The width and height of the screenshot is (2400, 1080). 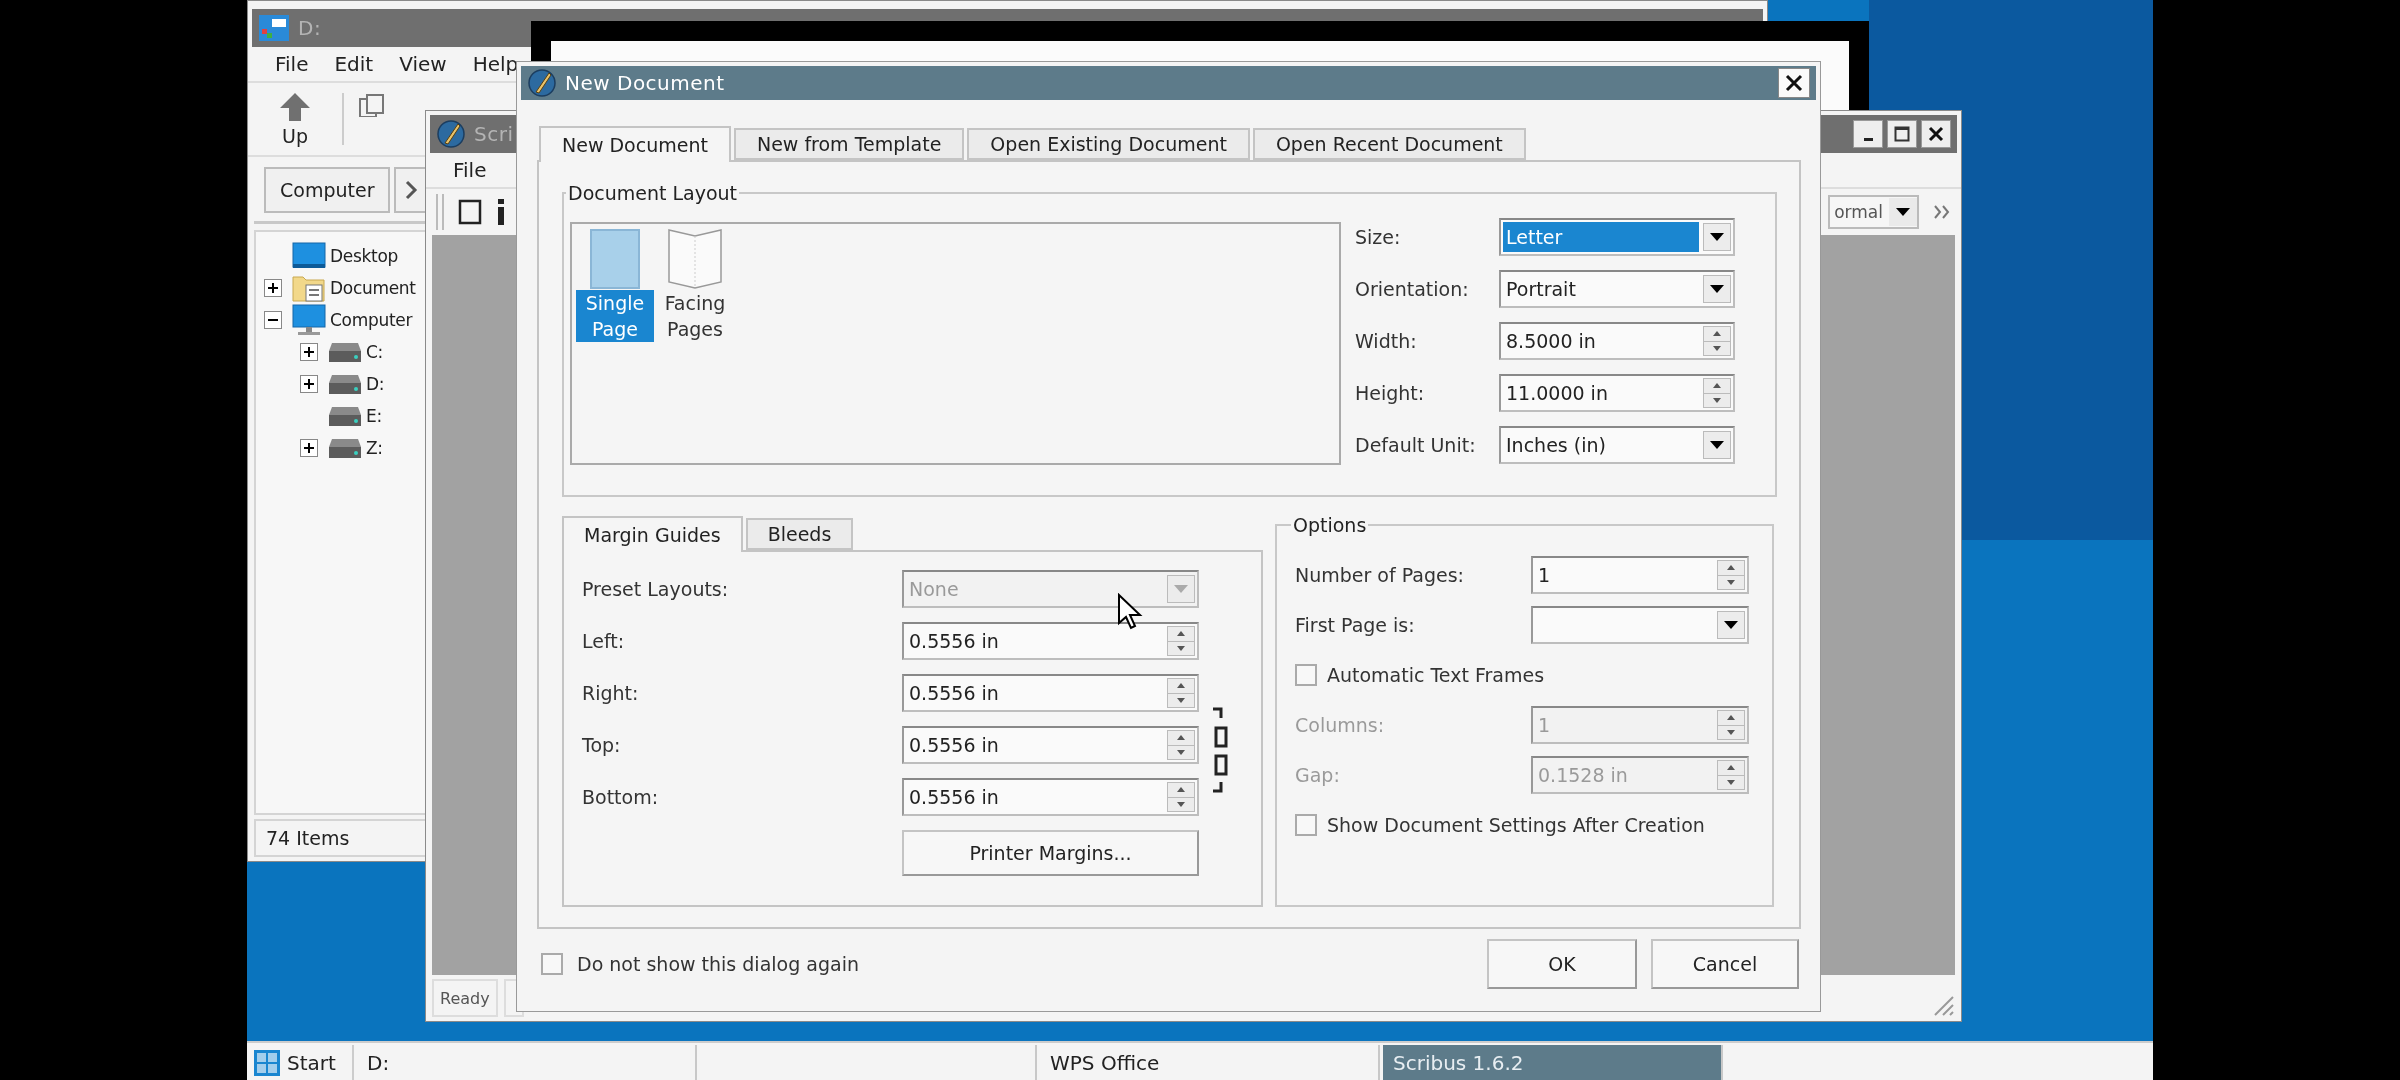 I want to click on field-label: Left:, so click(x=604, y=641).